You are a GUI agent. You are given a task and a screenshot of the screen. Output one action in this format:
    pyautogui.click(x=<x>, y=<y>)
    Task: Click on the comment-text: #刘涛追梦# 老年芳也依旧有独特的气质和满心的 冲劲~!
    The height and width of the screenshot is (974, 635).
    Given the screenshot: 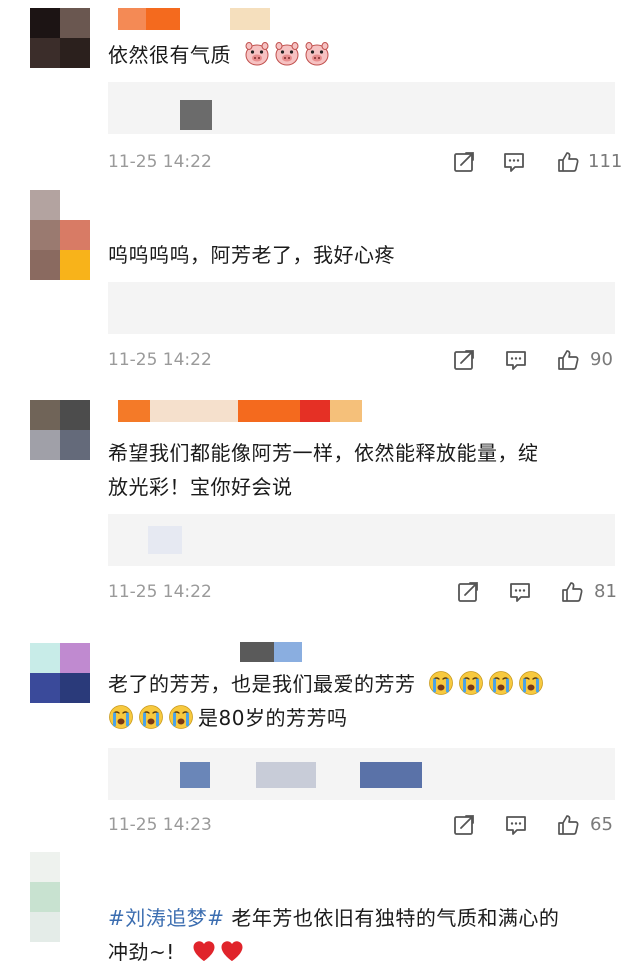 What is the action you would take?
    pyautogui.click(x=334, y=935)
    